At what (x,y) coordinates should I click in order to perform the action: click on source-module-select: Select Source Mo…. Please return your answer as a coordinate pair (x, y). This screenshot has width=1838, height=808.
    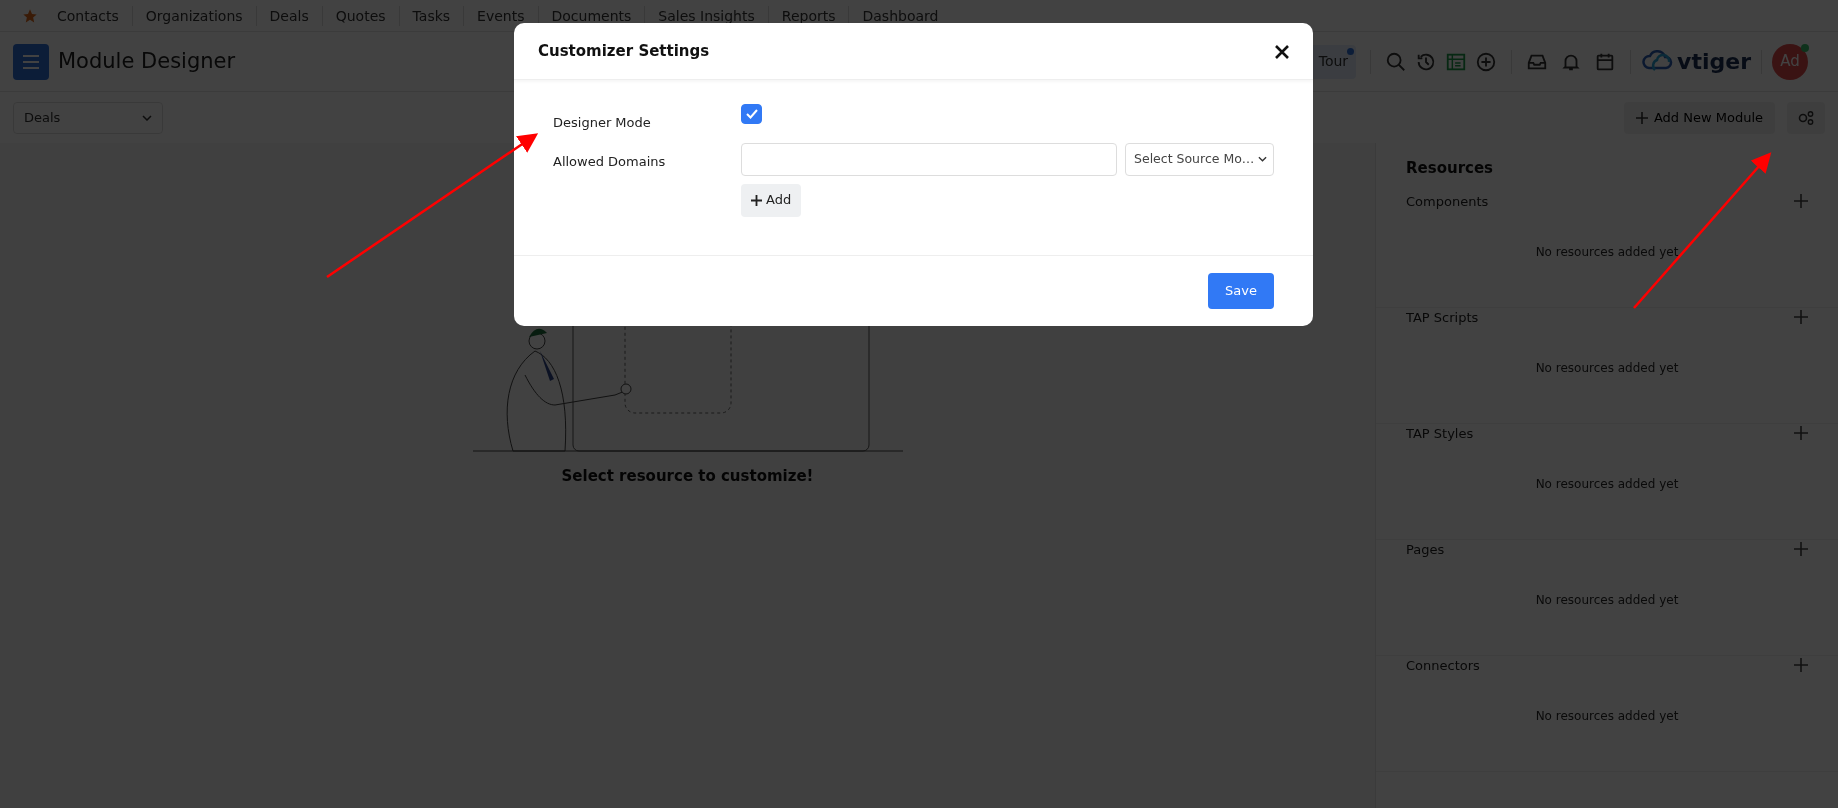
    Looking at the image, I should click on (1199, 159).